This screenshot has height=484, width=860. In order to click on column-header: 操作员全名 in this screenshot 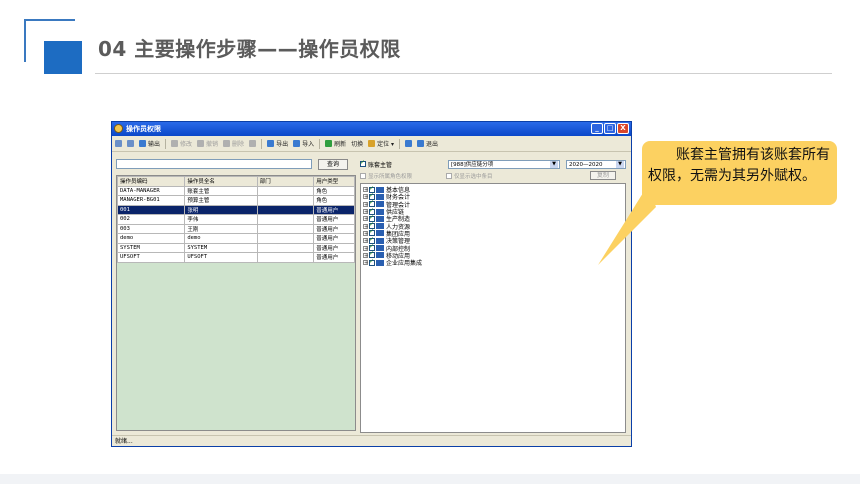, I will do `click(221, 181)`.